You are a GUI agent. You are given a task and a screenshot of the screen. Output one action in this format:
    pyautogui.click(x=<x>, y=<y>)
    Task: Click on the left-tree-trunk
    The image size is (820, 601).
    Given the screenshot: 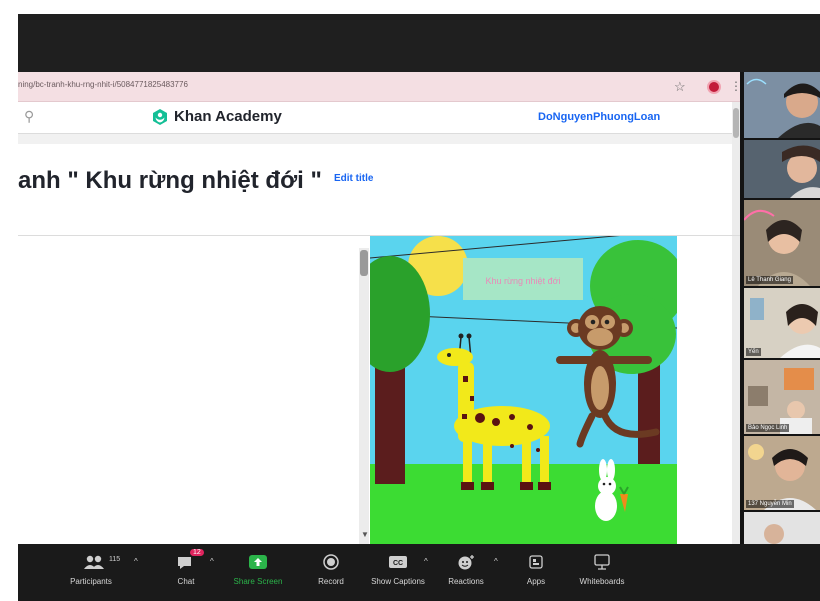 What is the action you would take?
    pyautogui.click(x=390, y=425)
    